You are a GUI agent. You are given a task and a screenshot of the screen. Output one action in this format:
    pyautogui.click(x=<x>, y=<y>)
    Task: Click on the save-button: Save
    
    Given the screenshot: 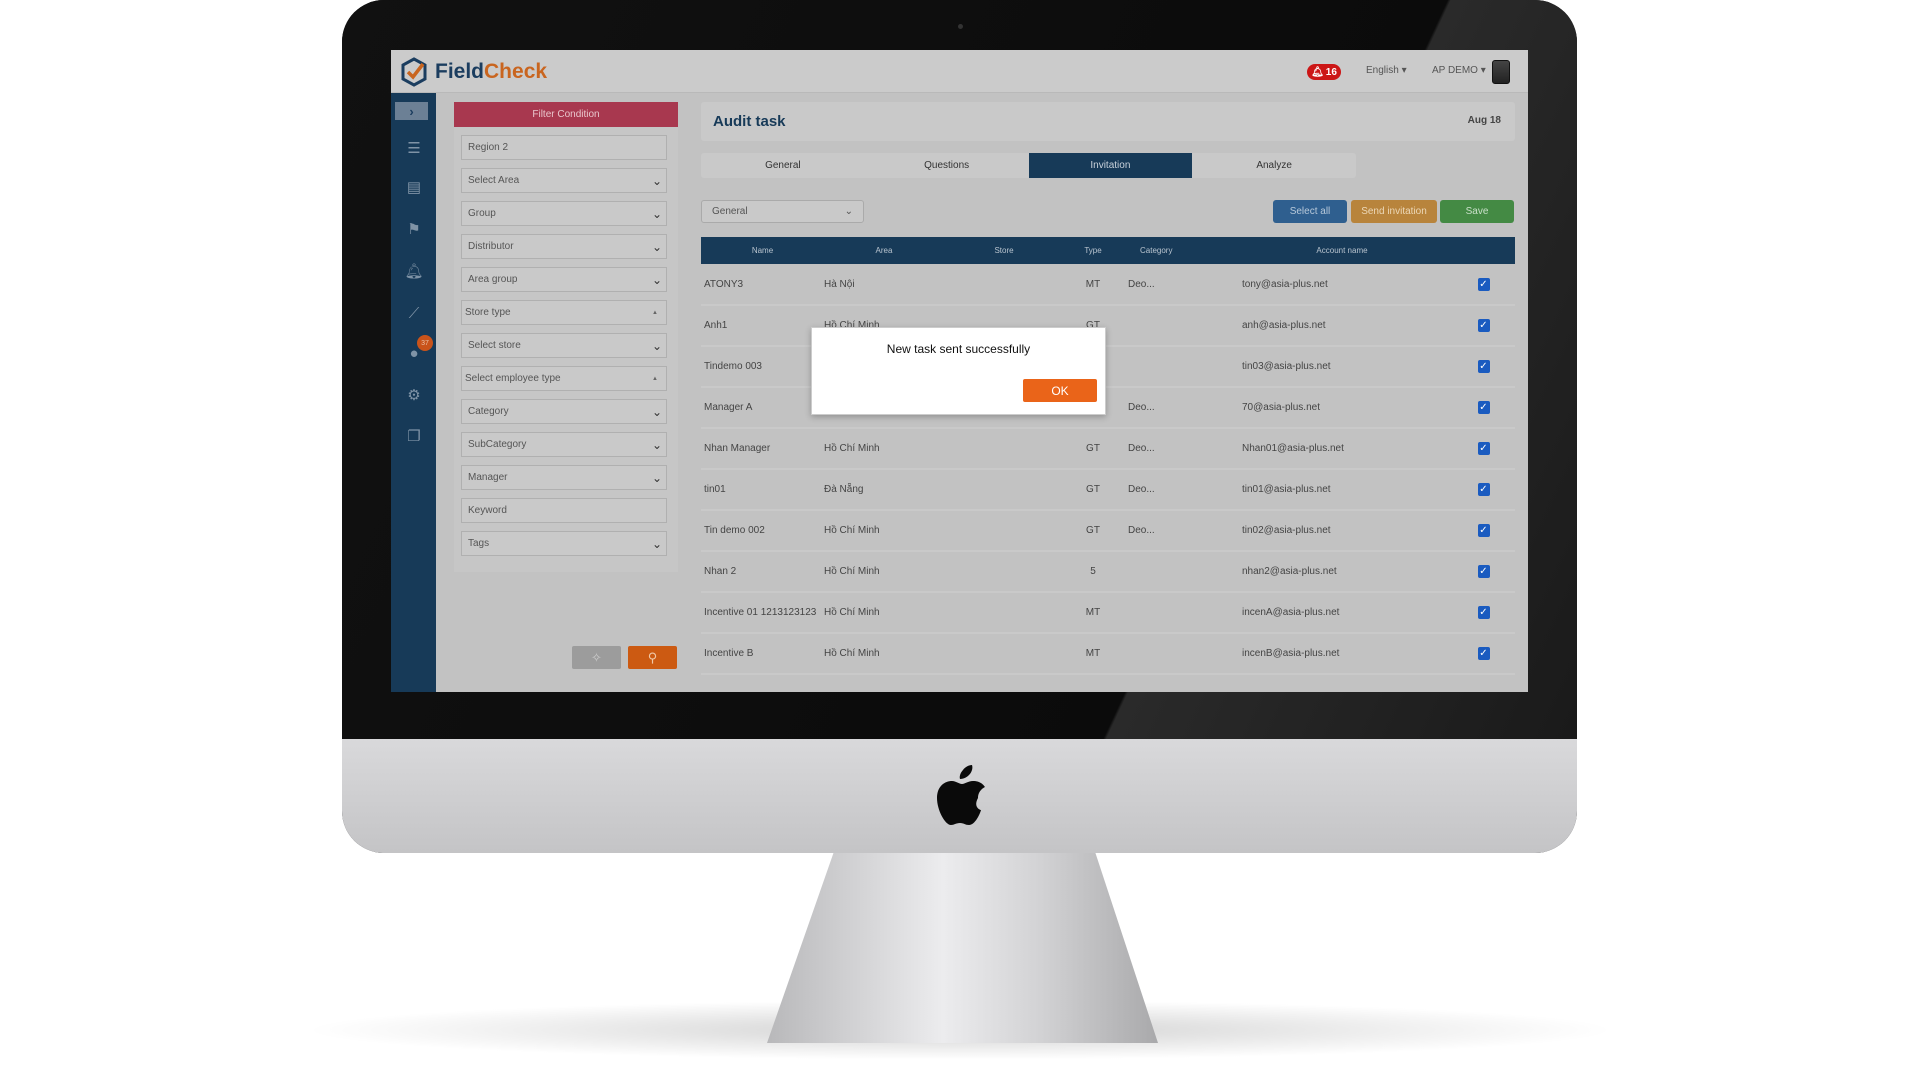 What is the action you would take?
    pyautogui.click(x=1477, y=211)
    